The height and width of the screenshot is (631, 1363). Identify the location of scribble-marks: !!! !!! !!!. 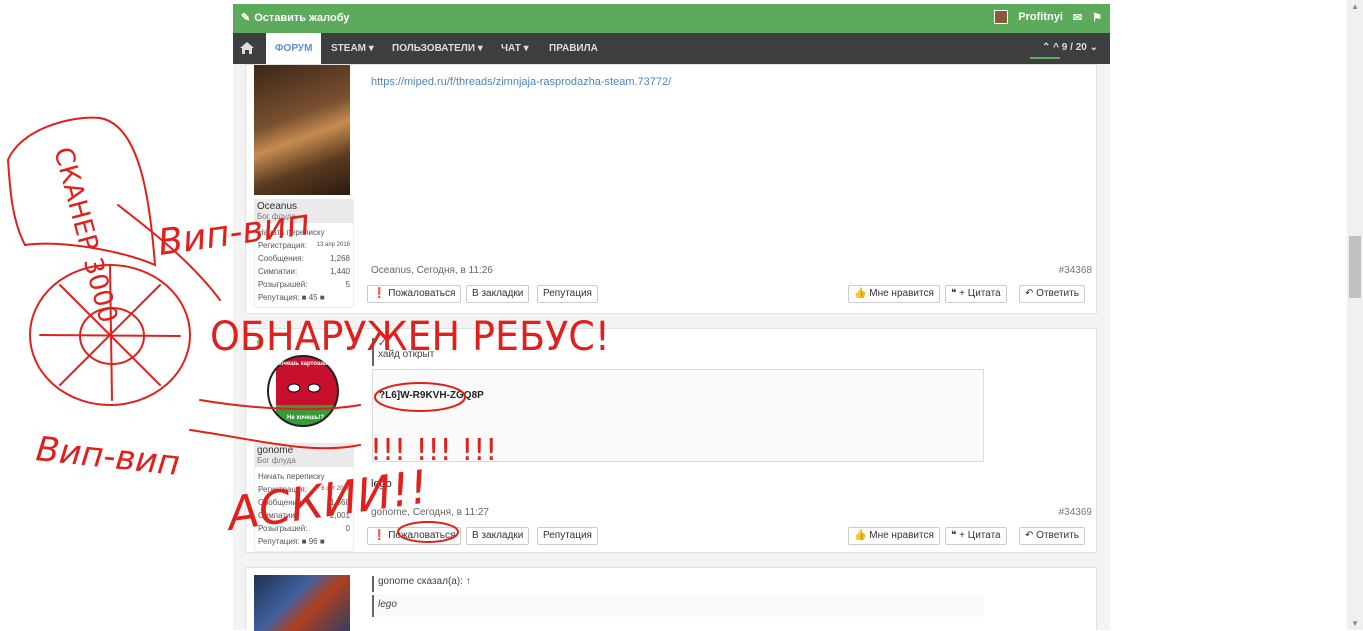
(433, 450).